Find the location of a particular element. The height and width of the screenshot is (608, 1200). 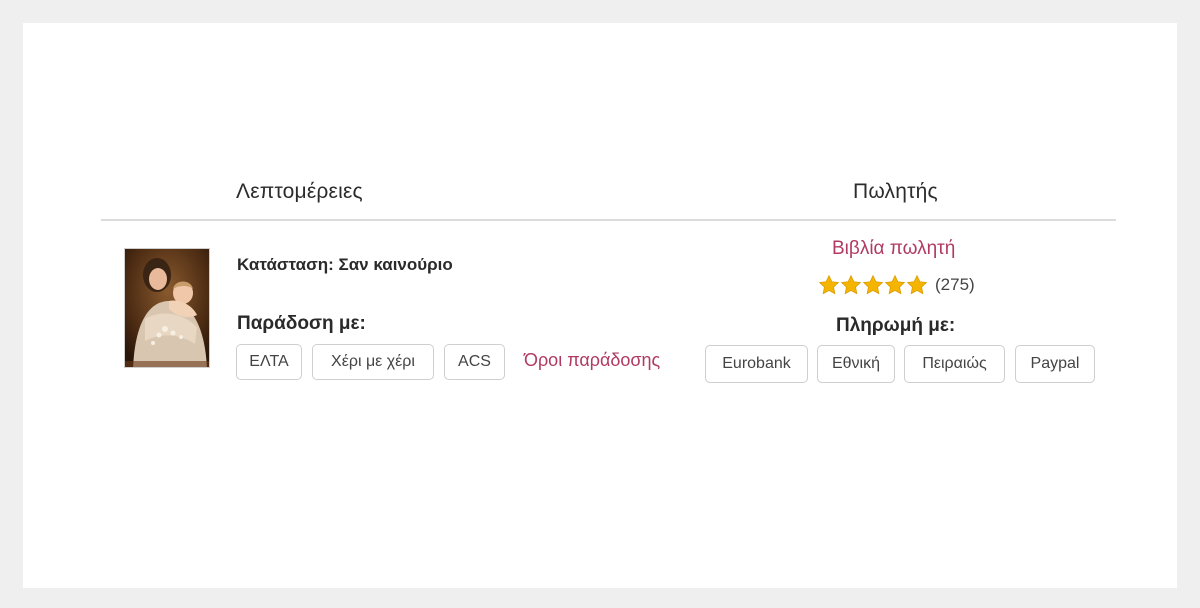

details-column-header: Λεπτομέρειες is located at coordinates (299, 191).